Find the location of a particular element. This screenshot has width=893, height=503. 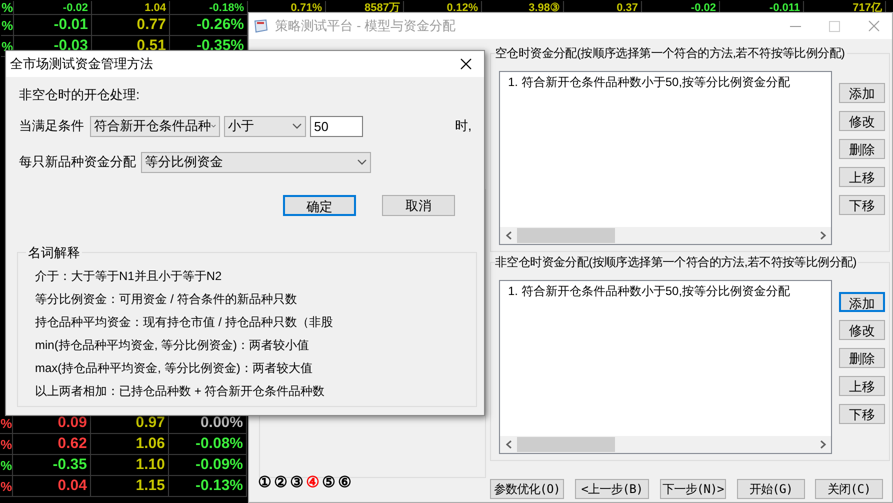

quote-value: -0.35 is located at coordinates (69, 465).